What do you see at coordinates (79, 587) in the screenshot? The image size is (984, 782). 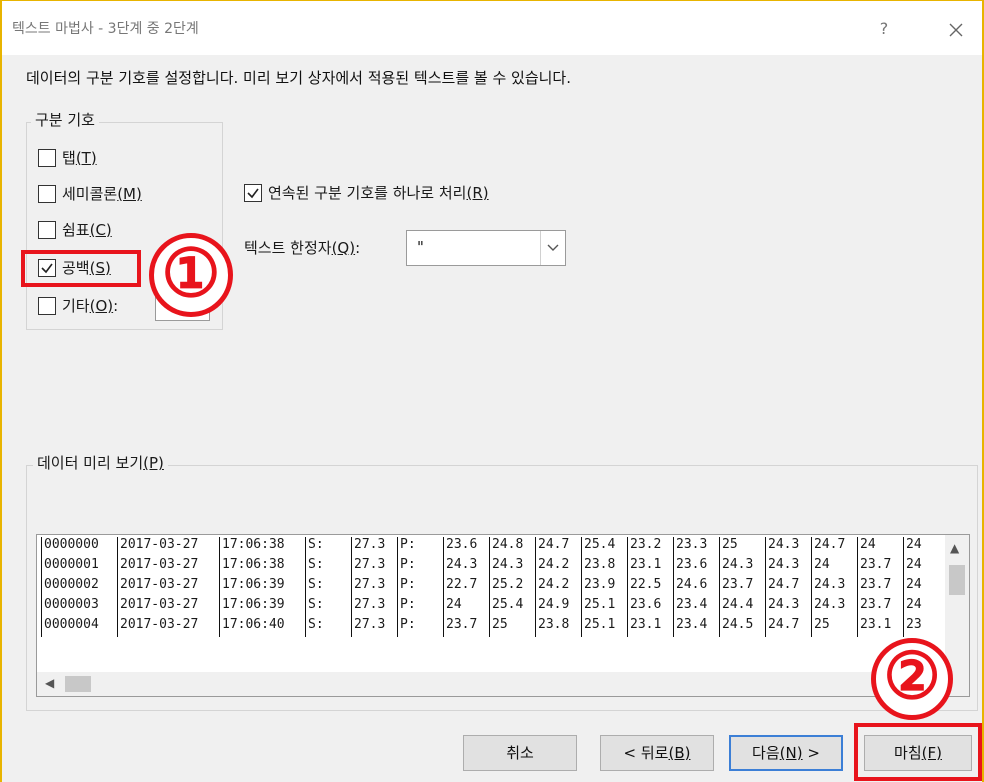 I see `preview-cell: 0000002` at bounding box center [79, 587].